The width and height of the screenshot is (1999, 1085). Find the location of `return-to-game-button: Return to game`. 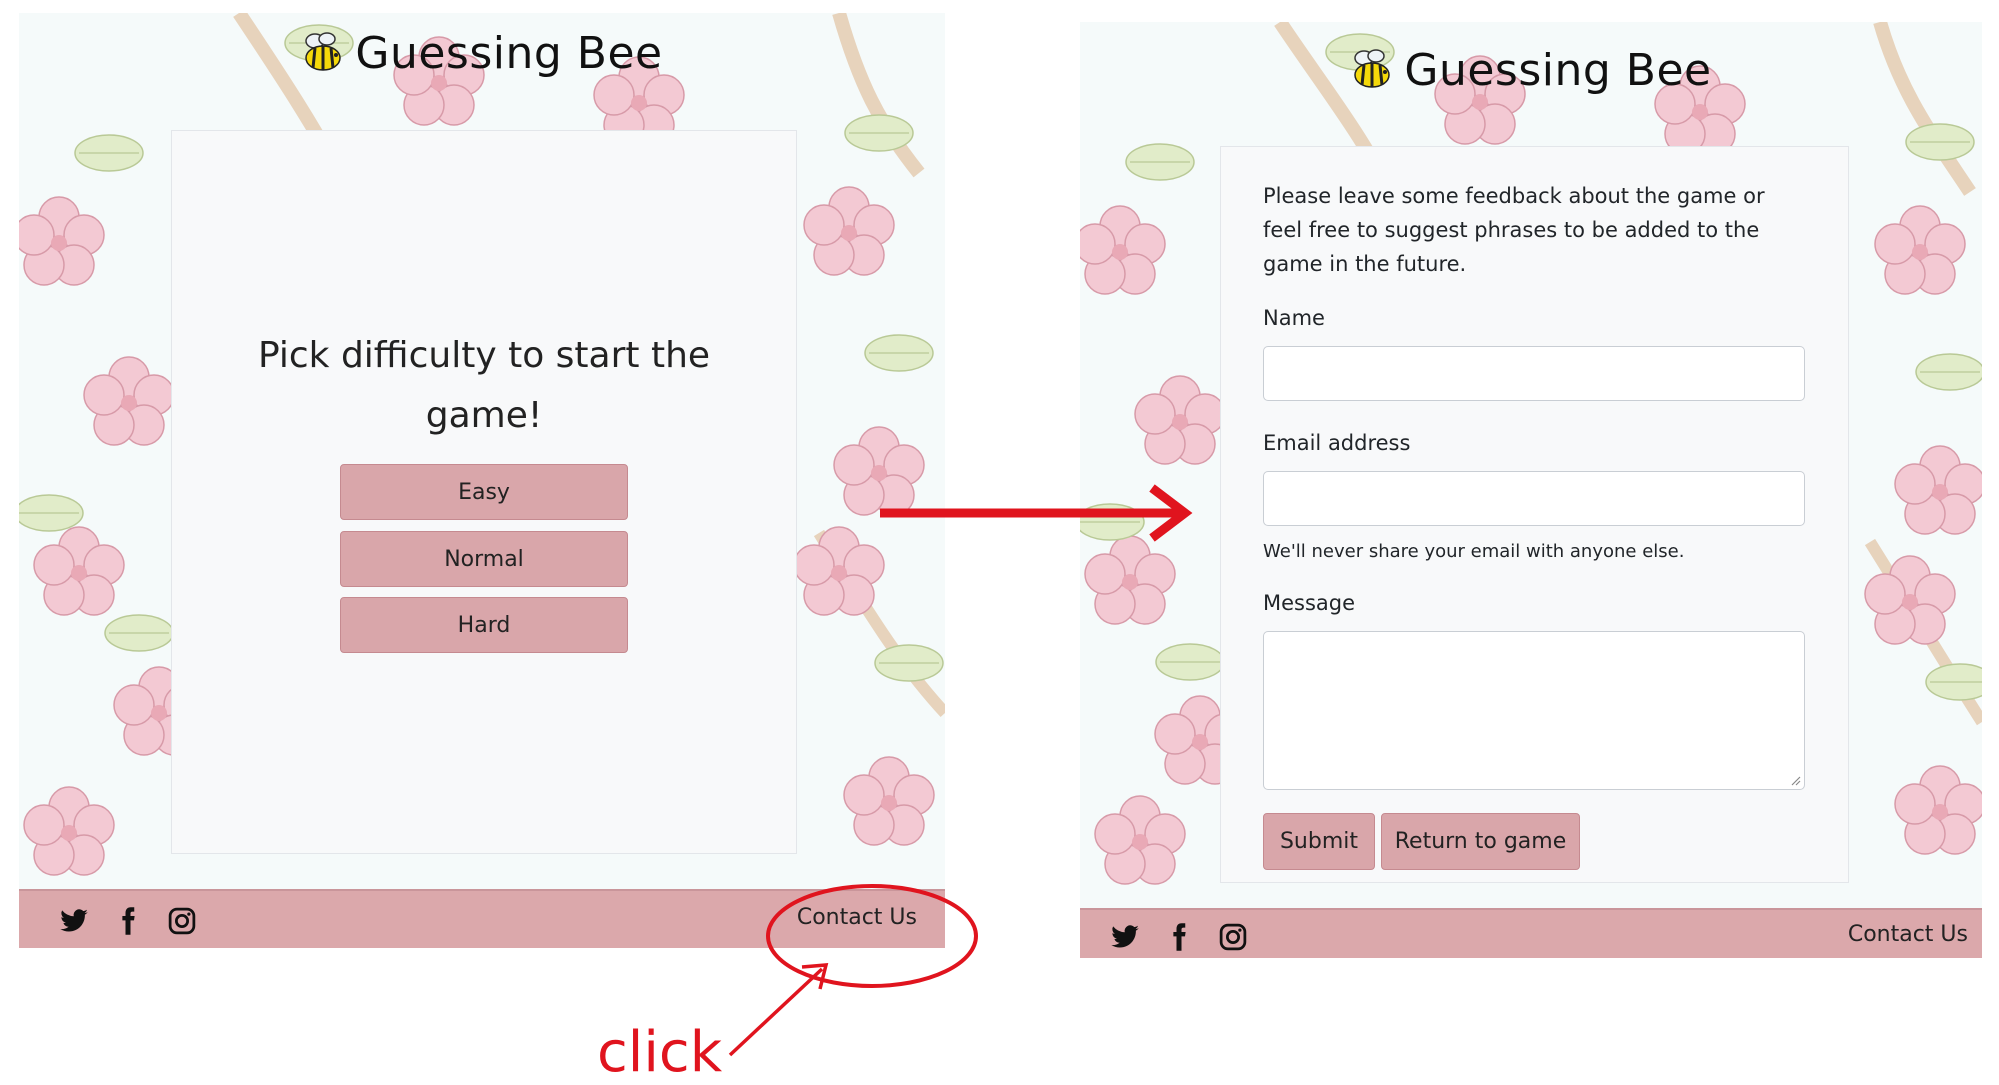

return-to-game-button: Return to game is located at coordinates (1480, 841).